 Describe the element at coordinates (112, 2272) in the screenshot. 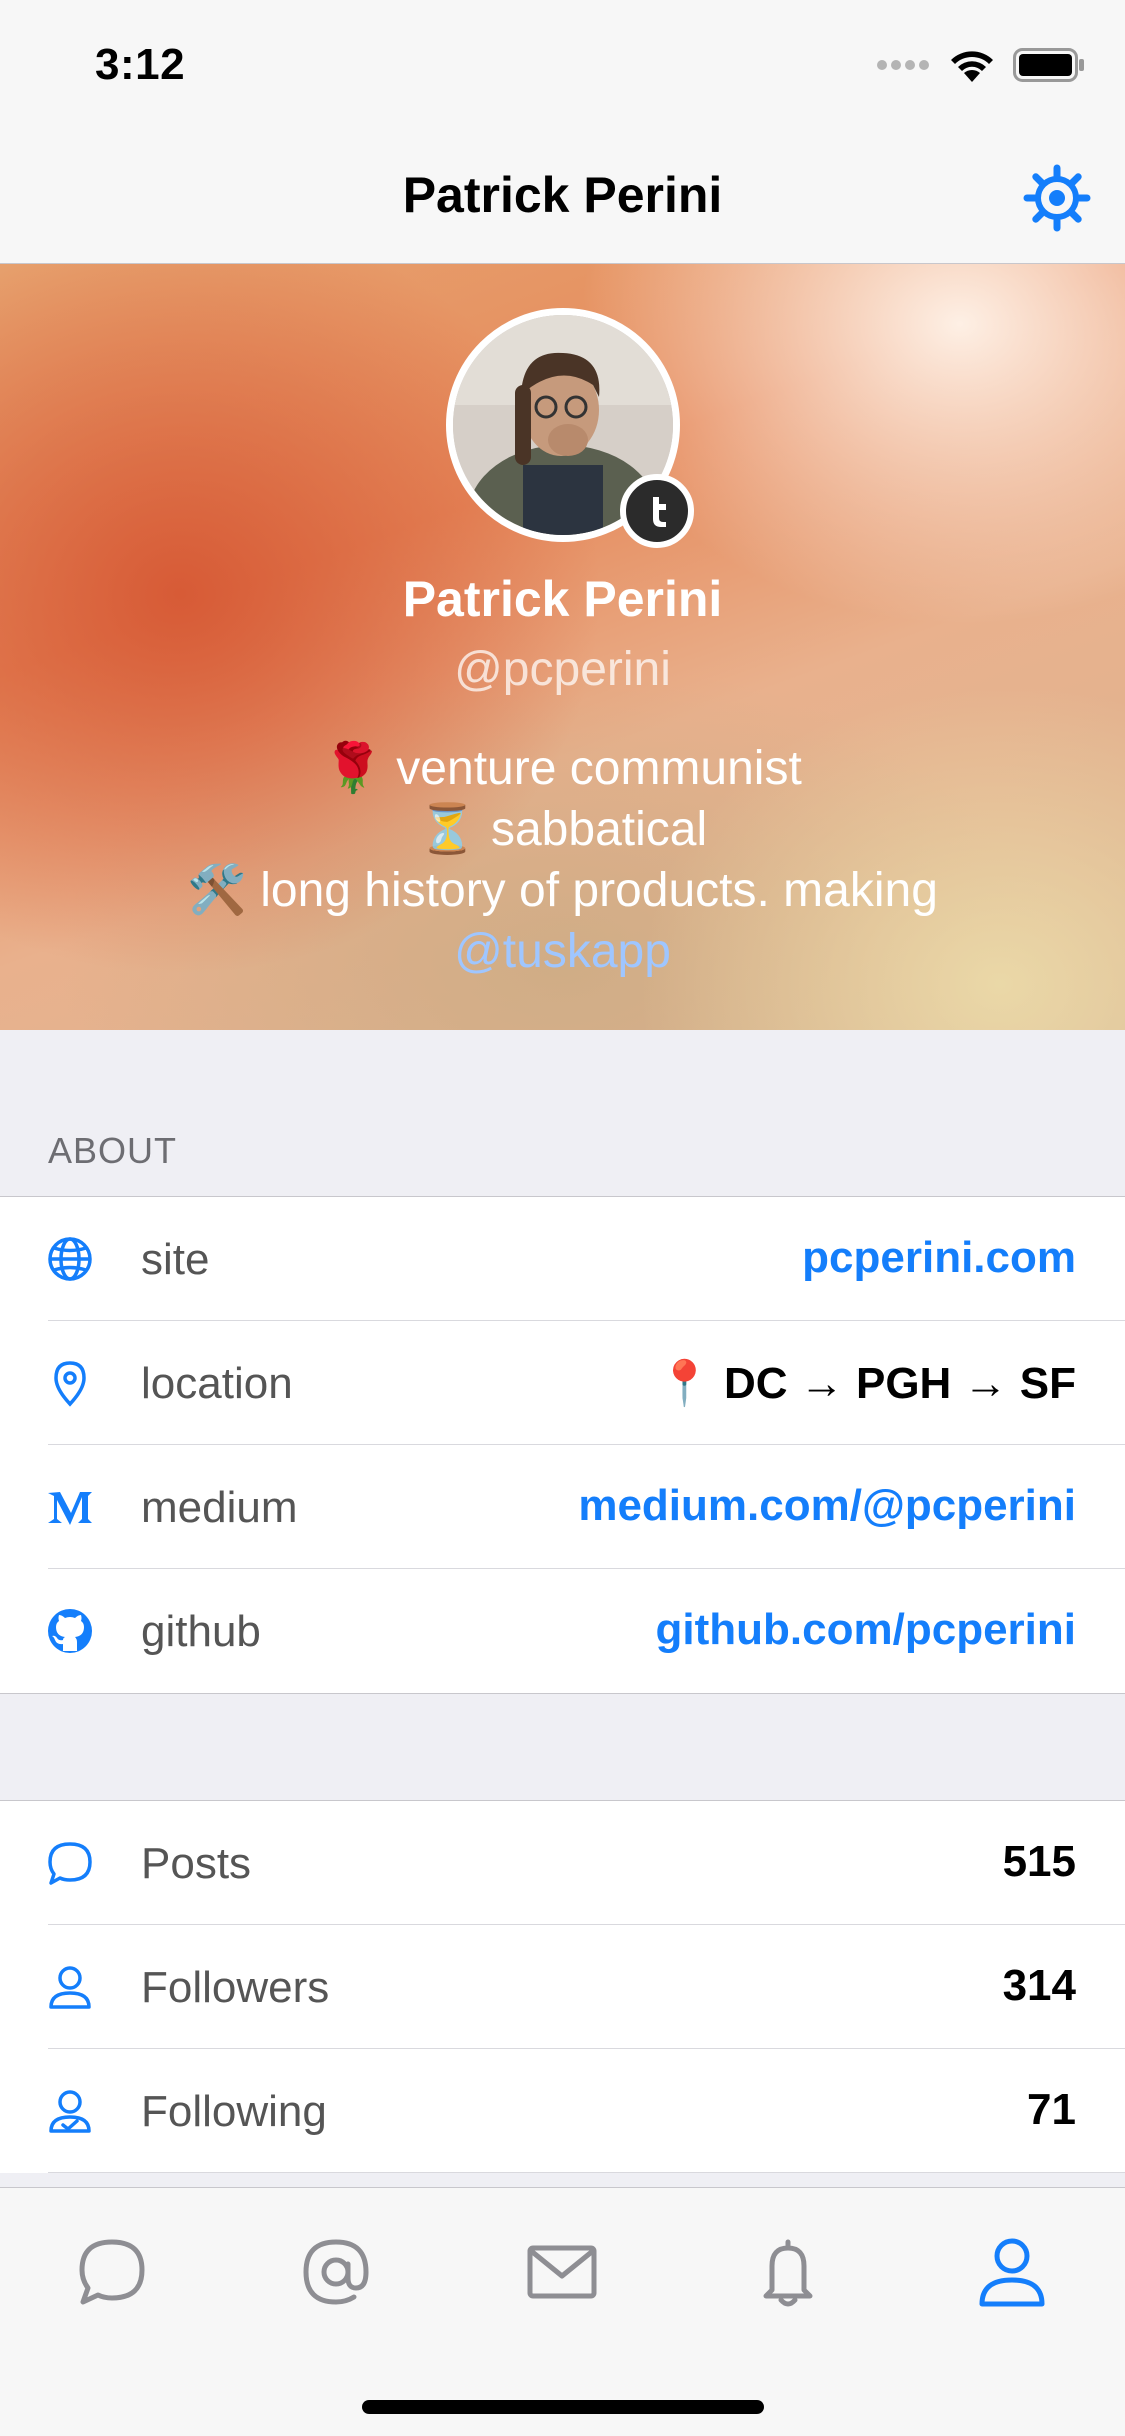

I see `tab-timeline-speech-bubble-icon` at that location.